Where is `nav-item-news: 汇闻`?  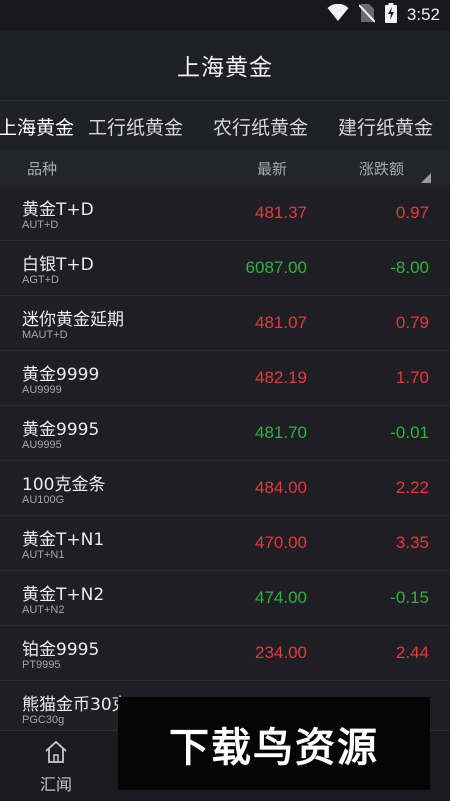
nav-item-news: 汇闻 is located at coordinates (56, 767).